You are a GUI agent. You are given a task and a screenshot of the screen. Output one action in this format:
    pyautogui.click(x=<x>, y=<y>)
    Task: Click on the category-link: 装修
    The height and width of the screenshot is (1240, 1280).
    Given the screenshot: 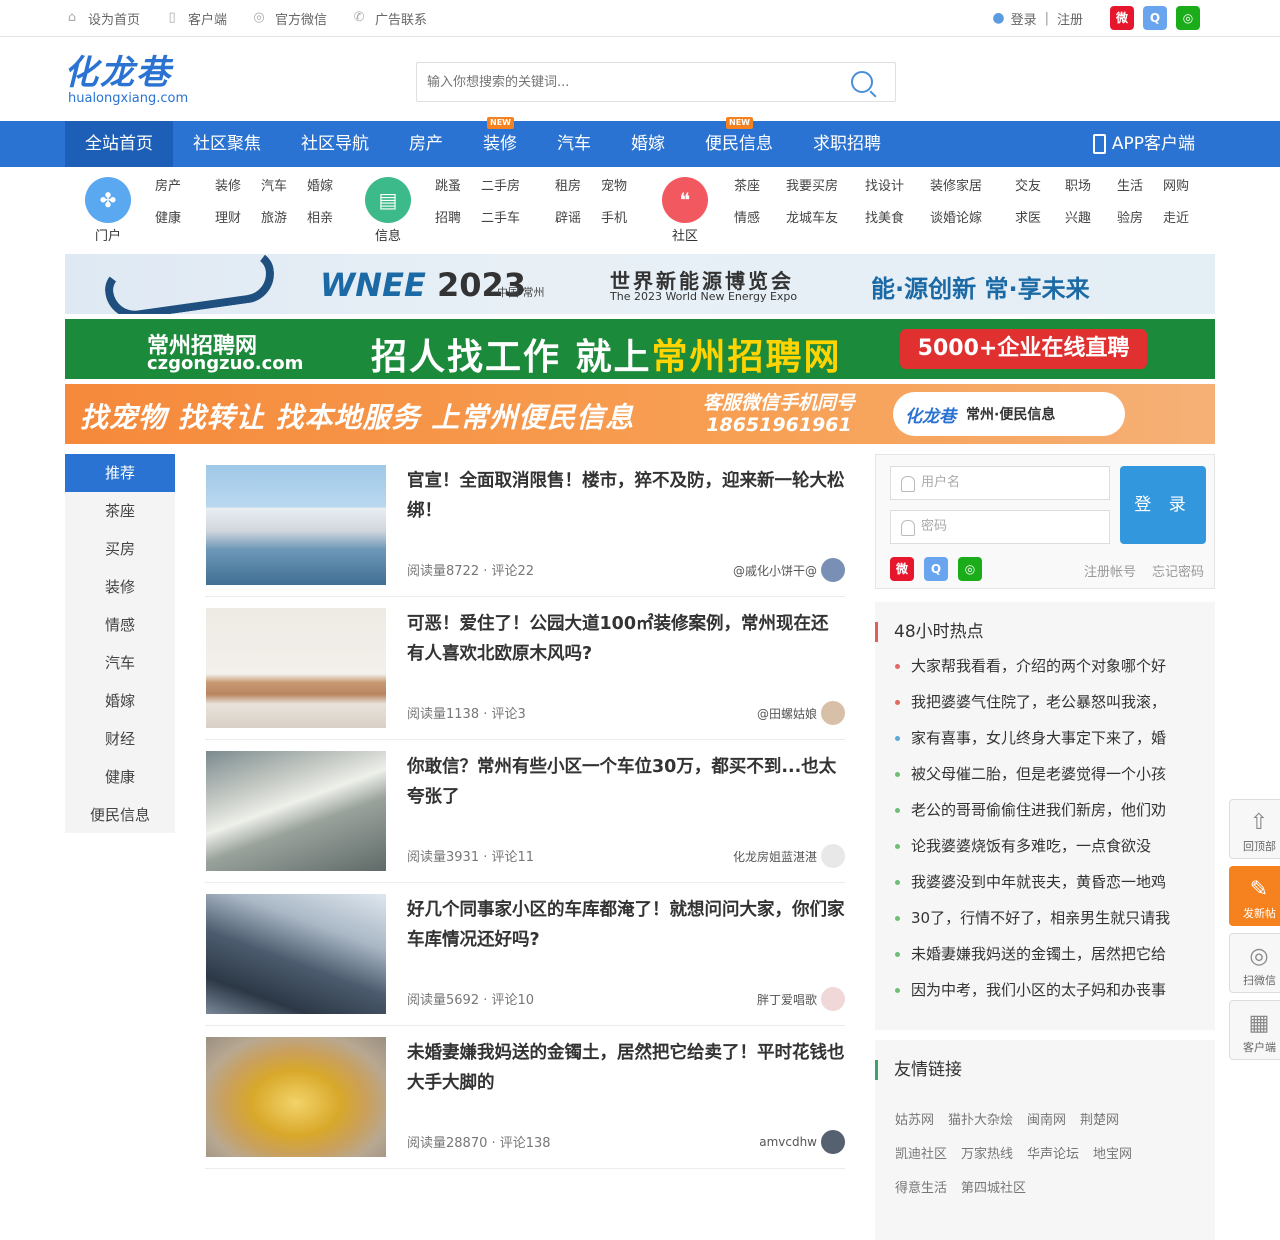 What is the action you would take?
    pyautogui.click(x=238, y=187)
    